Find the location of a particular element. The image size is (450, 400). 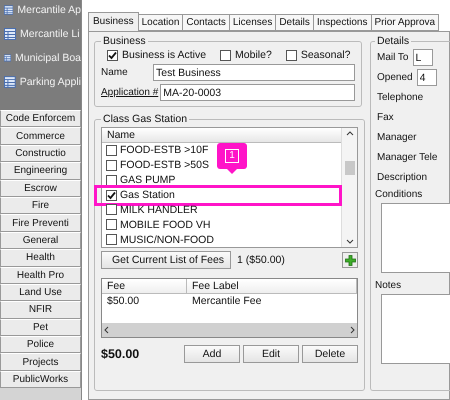

get-fees-button: Get Current List of Fees is located at coordinates (166, 260).